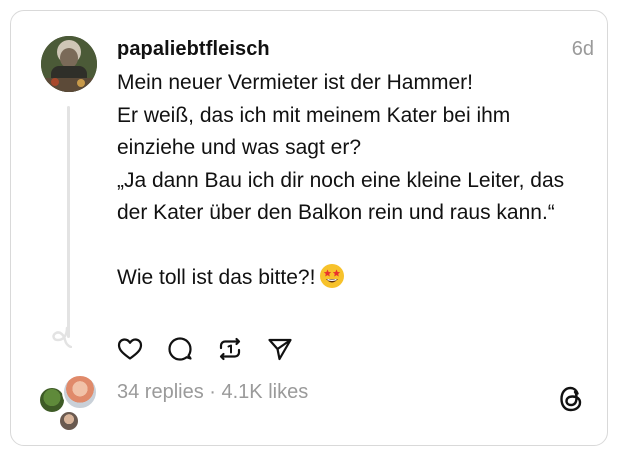 Image resolution: width=620 pixels, height=458 pixels. I want to click on post-actions, so click(205, 349).